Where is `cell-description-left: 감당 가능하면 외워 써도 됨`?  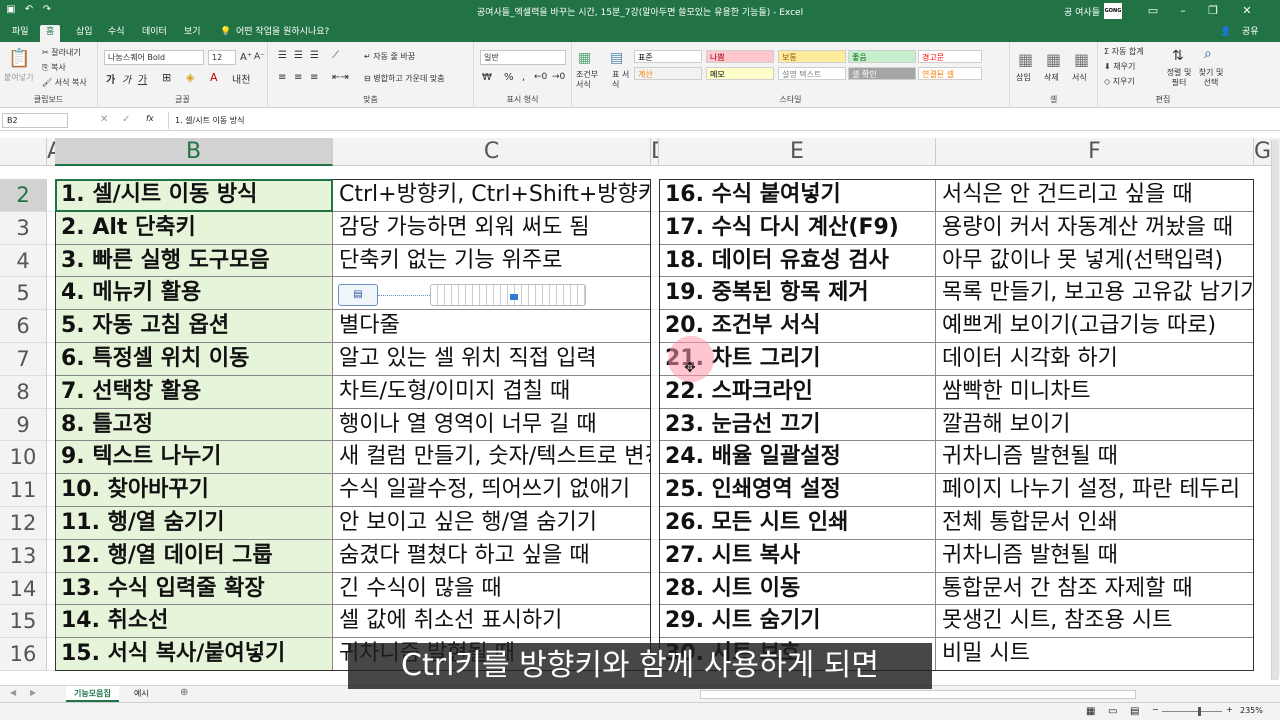
cell-description-left: 감당 가능하면 외워 써도 됨 is located at coordinates (492, 228).